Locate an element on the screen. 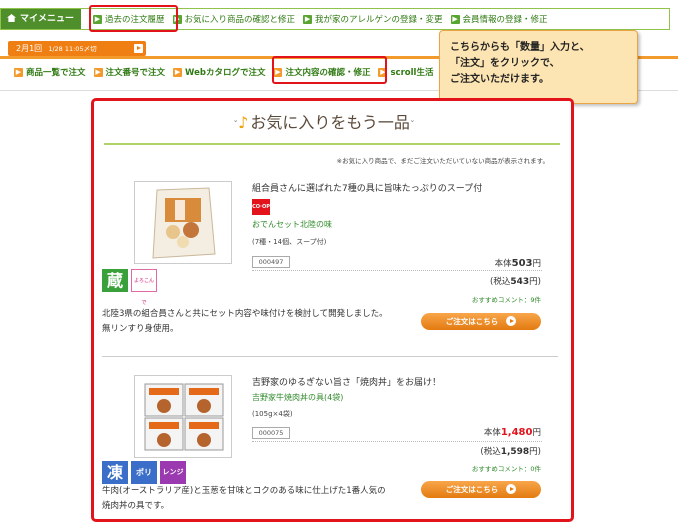 The image size is (680, 528). product-title: 組合員さんに選ばれた7種の具に旨味たっぷりのスープ付 is located at coordinates (367, 189).